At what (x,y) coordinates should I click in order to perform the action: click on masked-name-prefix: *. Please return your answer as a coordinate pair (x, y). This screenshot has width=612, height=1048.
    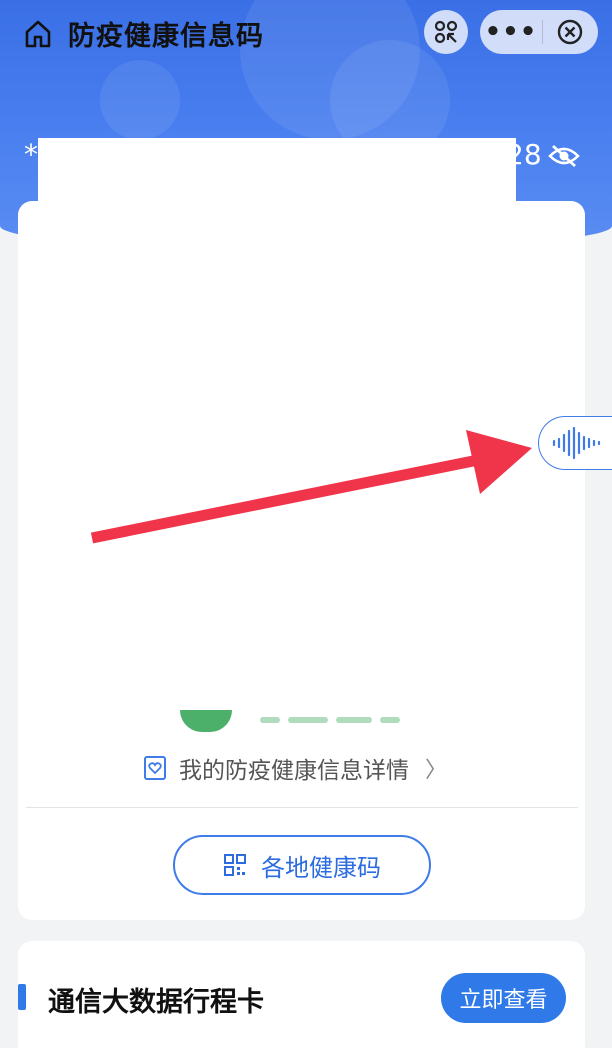
    Looking at the image, I should click on (31, 154).